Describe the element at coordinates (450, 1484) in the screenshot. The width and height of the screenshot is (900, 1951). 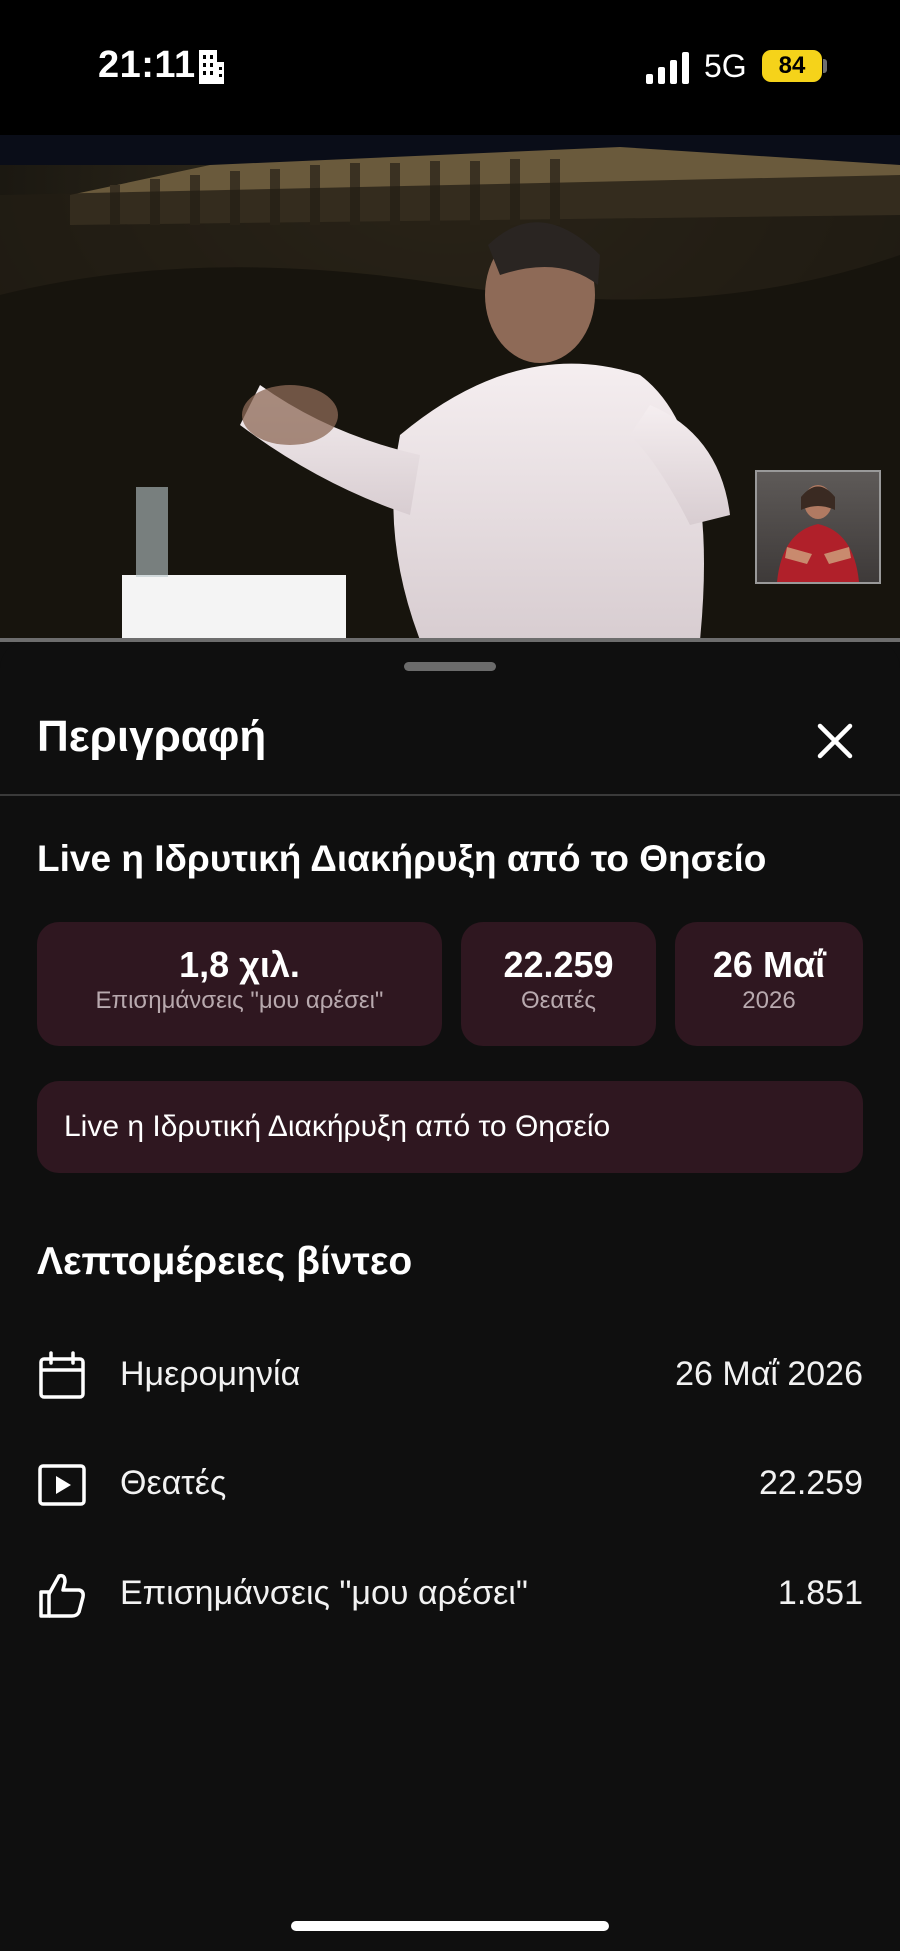
I see `detail-row-viewers: Θεατές 22.259` at that location.